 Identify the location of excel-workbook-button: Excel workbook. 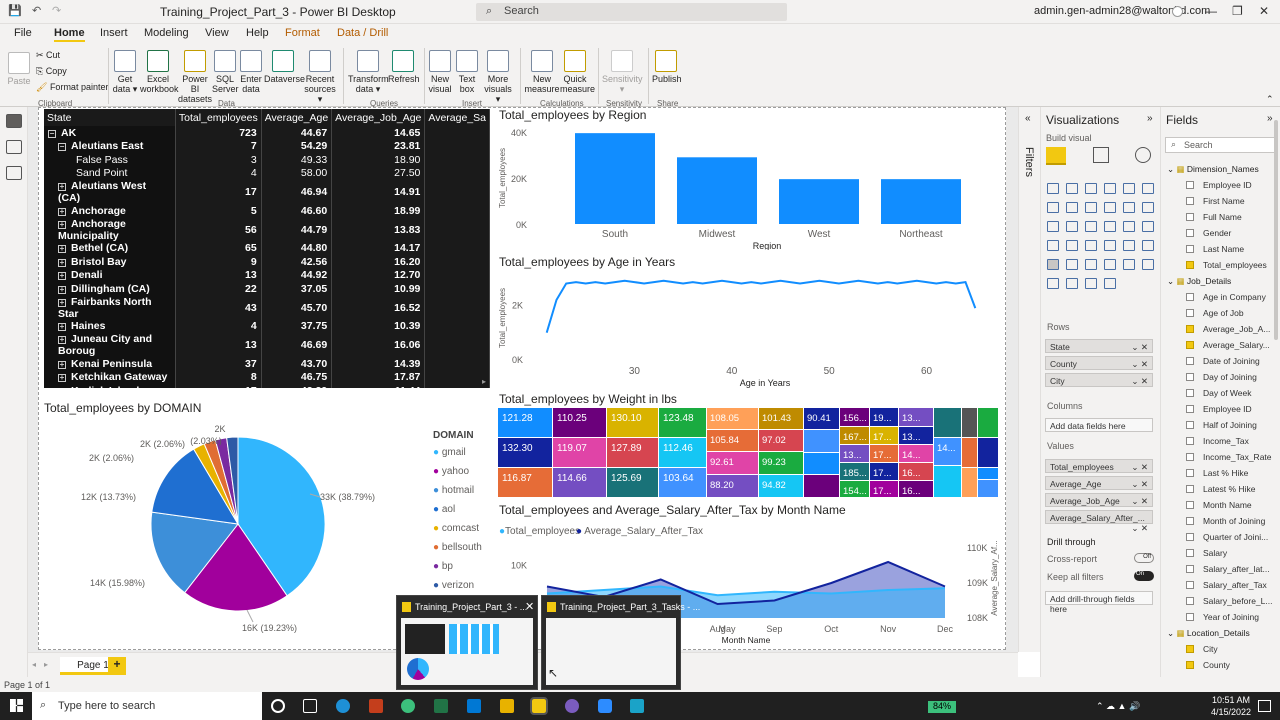
(159, 72).